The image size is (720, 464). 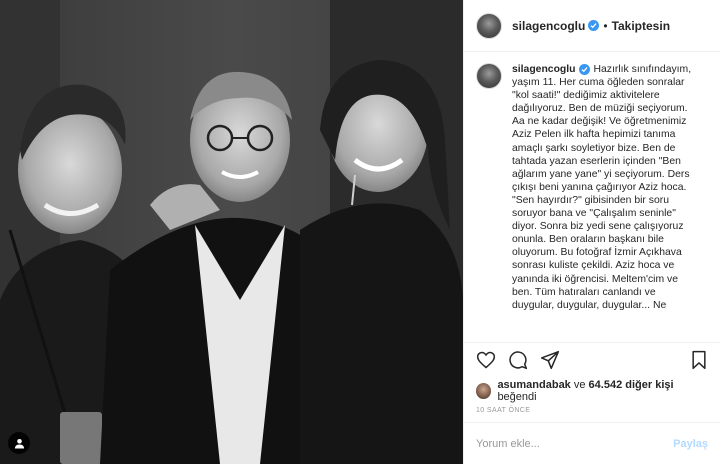 I want to click on comment-input, so click(x=575, y=443).